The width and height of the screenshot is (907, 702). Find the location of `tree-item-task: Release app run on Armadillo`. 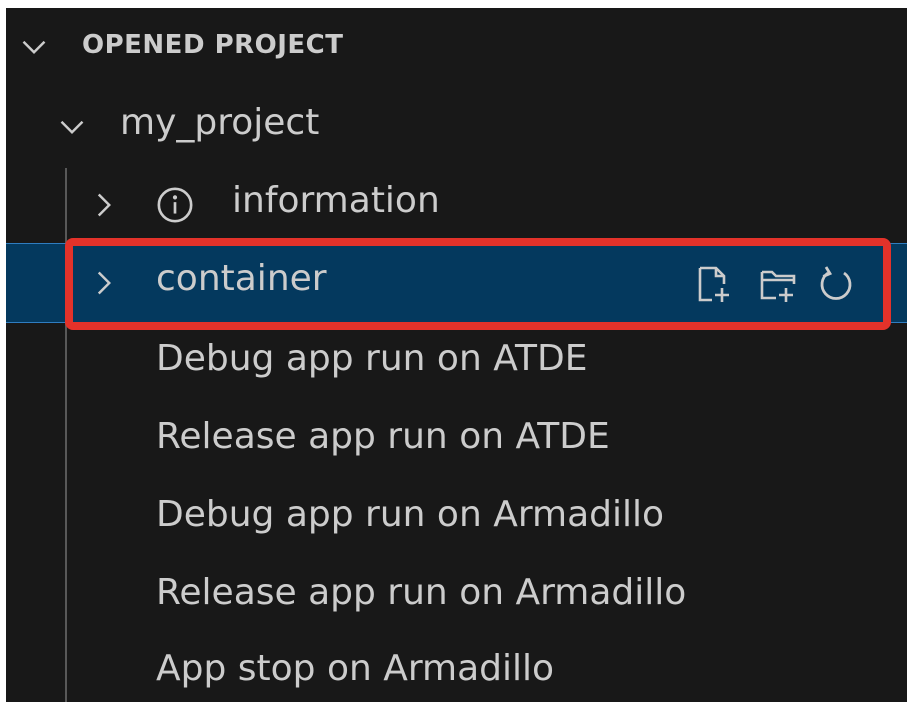

tree-item-task: Release app run on Armadillo is located at coordinates (456, 597).